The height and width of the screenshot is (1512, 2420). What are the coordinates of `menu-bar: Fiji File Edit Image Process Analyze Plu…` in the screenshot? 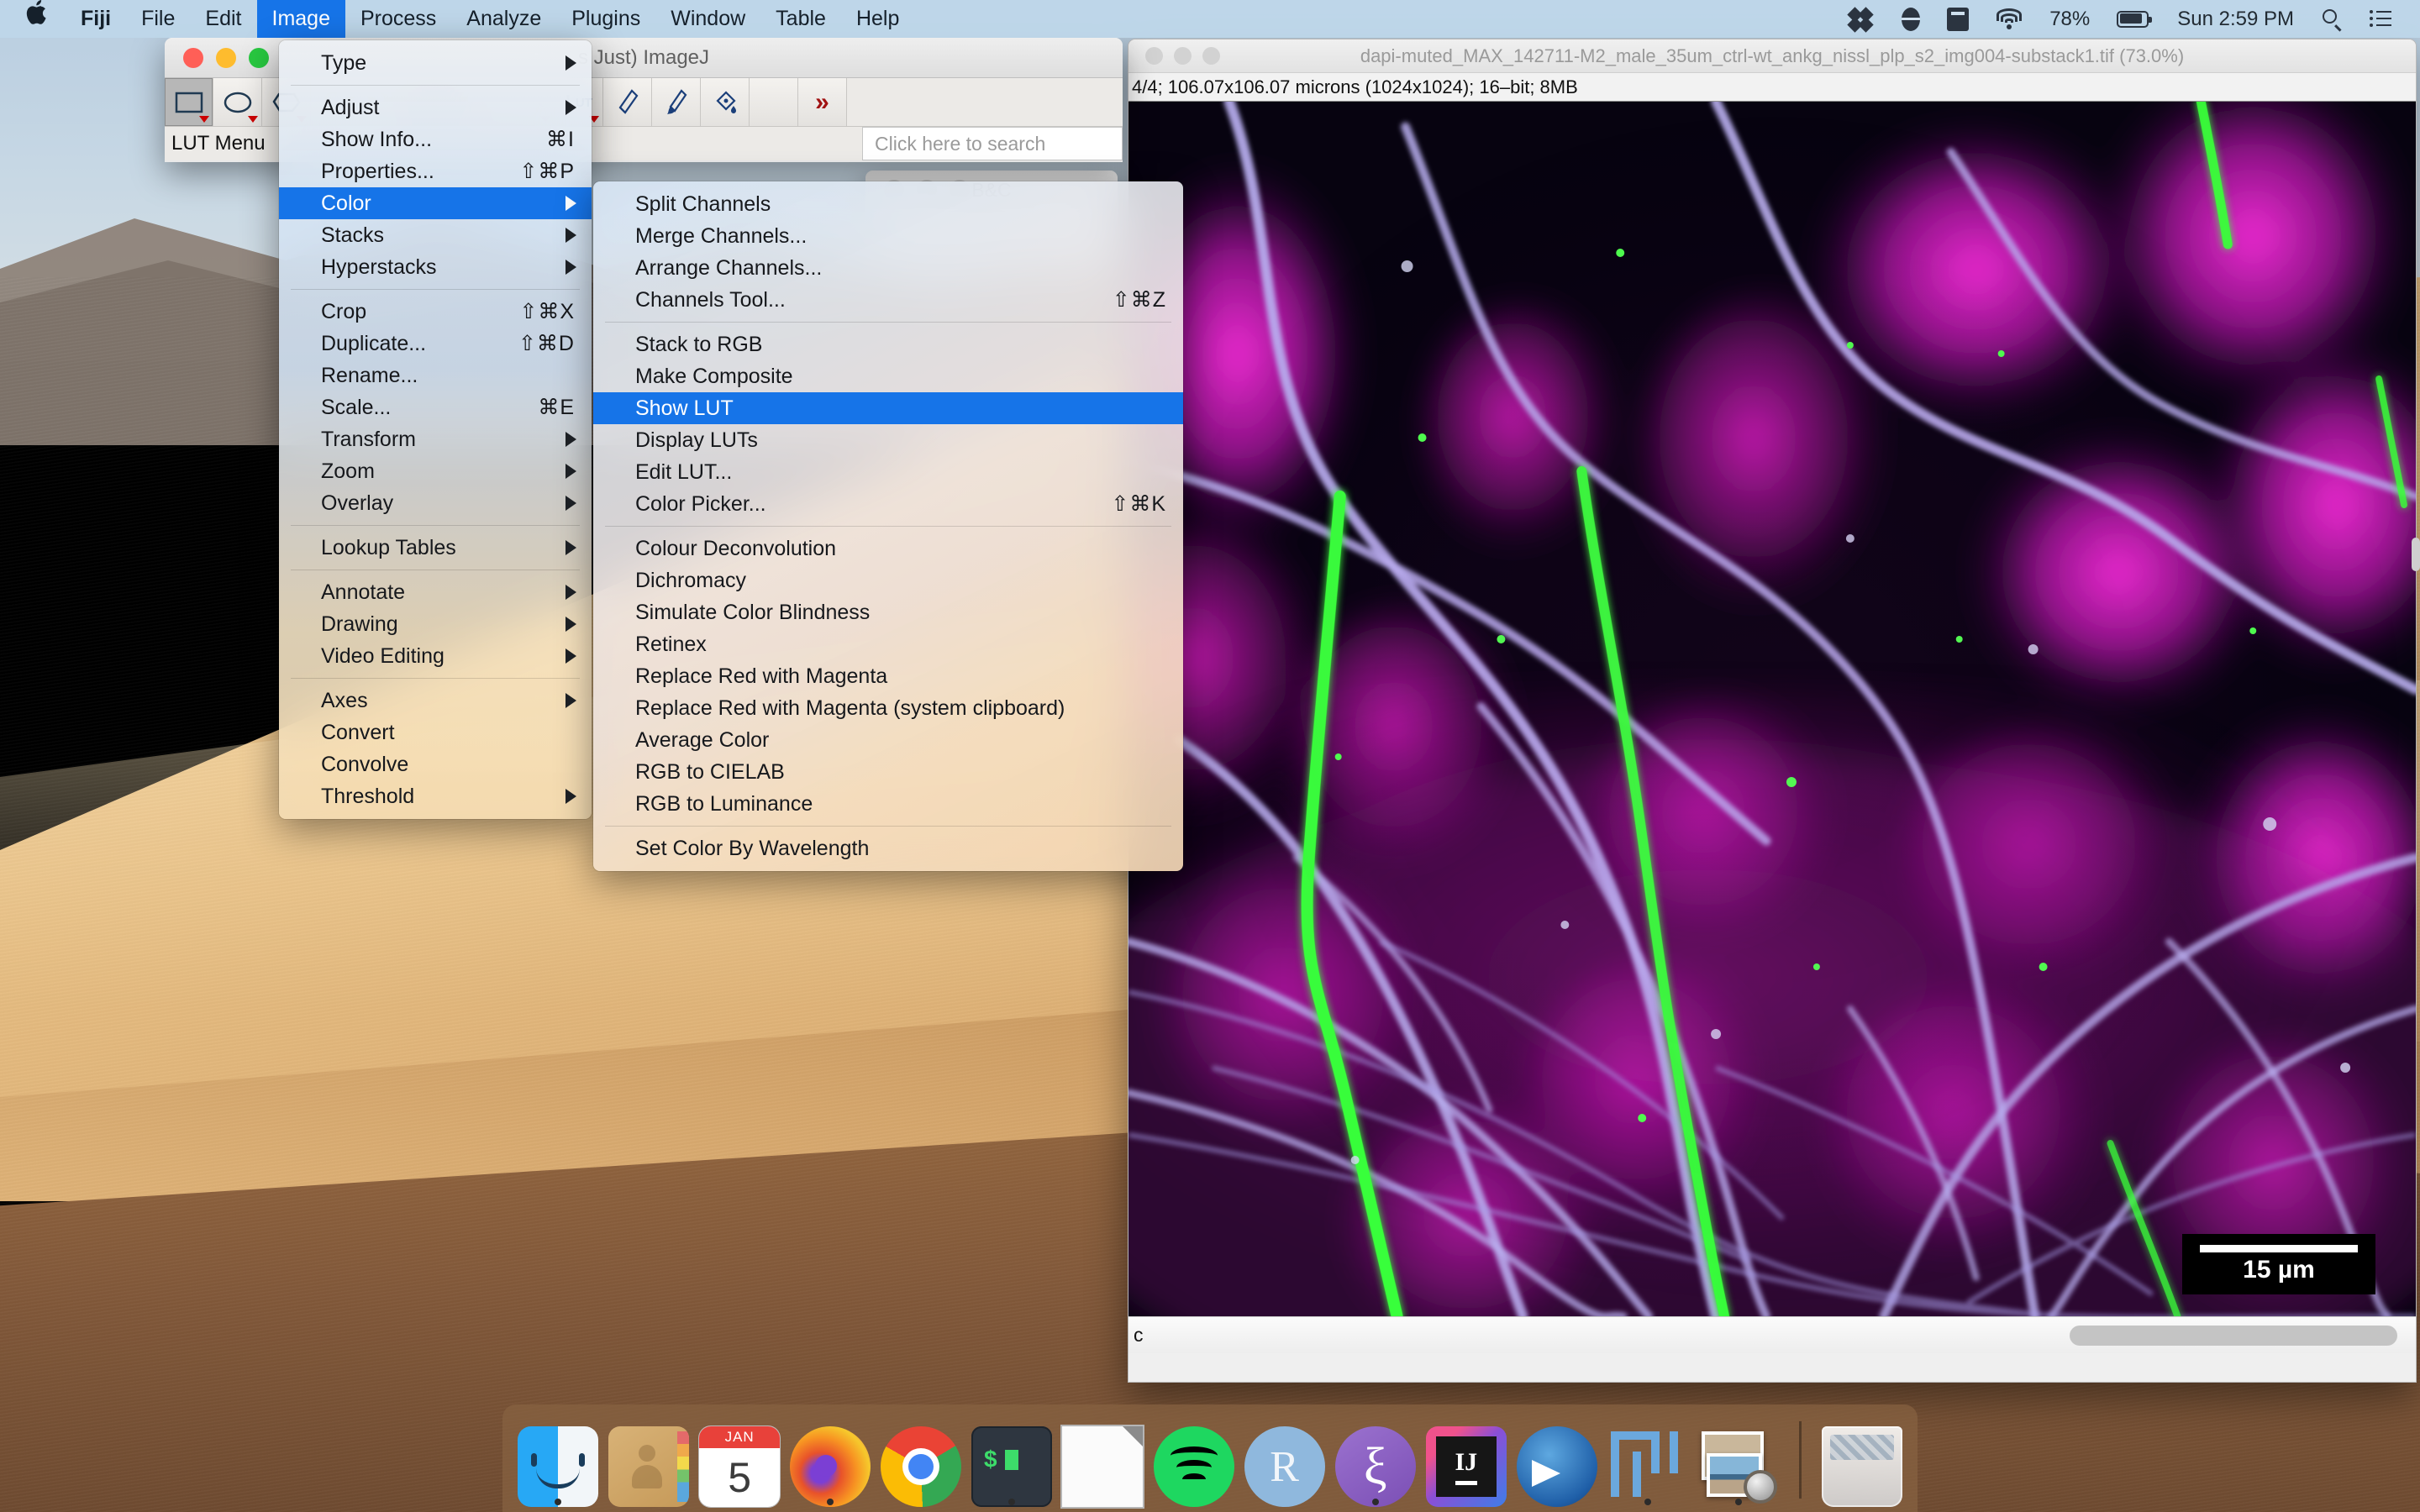 It's located at (1210, 19).